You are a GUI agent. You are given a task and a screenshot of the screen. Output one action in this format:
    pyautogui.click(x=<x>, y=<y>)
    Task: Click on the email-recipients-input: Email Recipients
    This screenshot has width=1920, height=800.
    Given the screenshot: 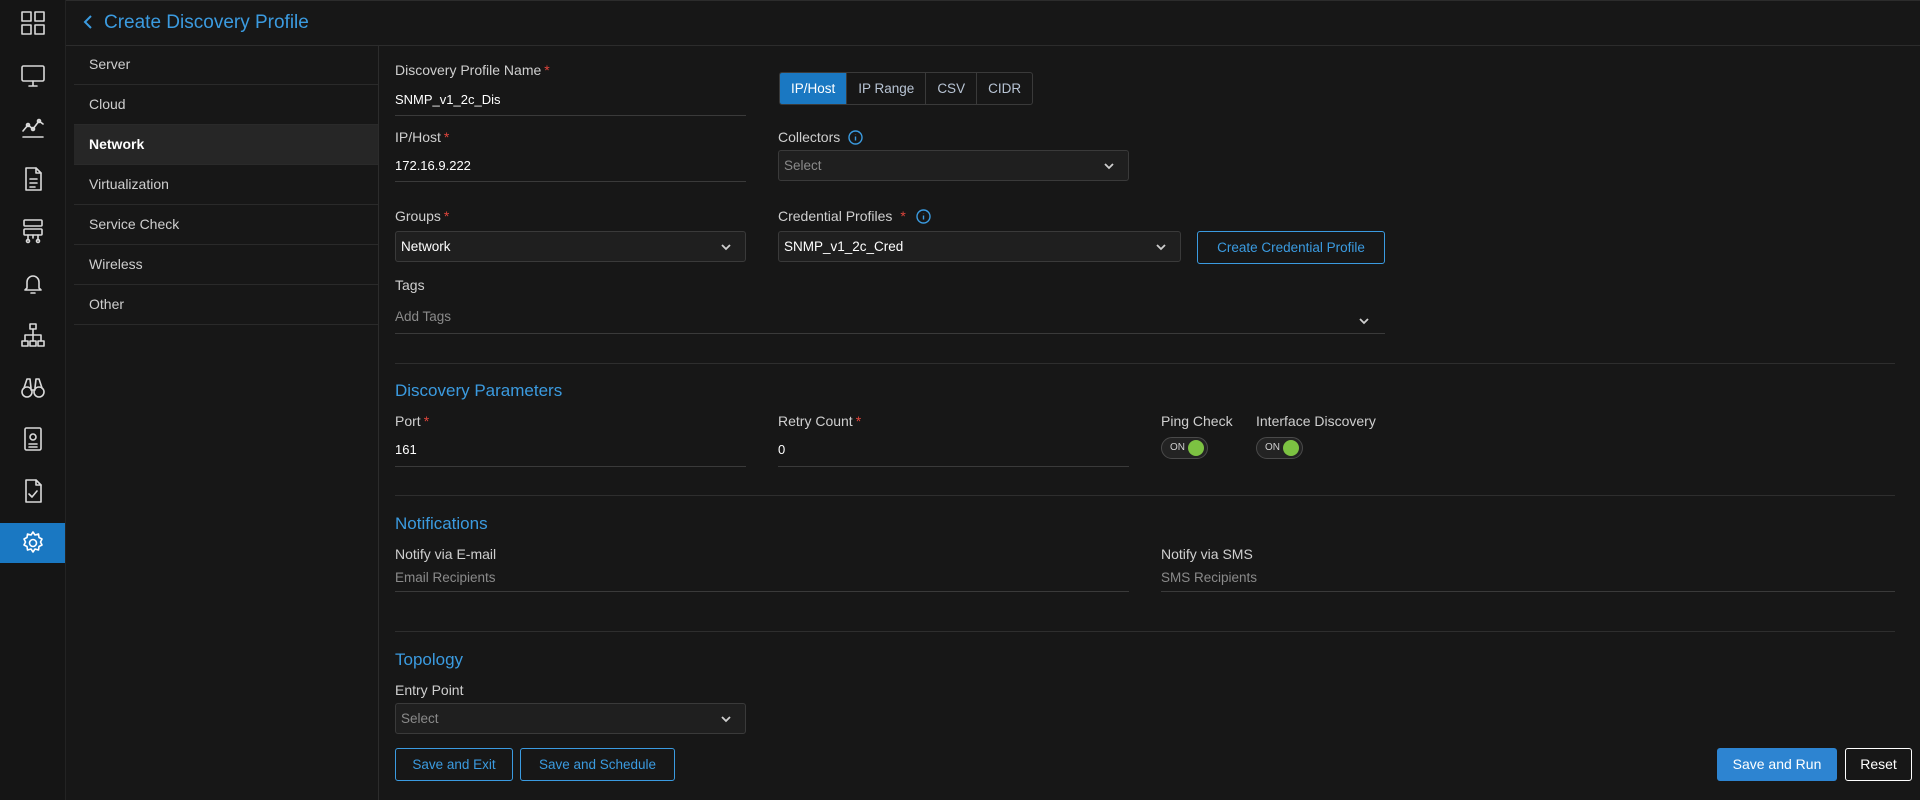 What is the action you would take?
    pyautogui.click(x=445, y=577)
    